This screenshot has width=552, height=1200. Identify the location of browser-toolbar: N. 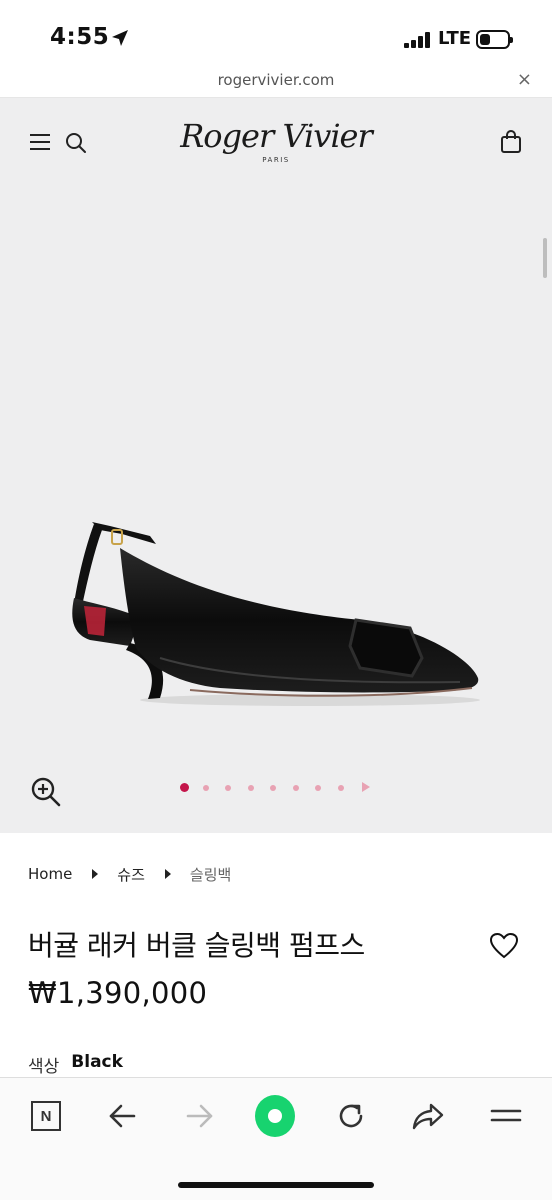
(276, 1138).